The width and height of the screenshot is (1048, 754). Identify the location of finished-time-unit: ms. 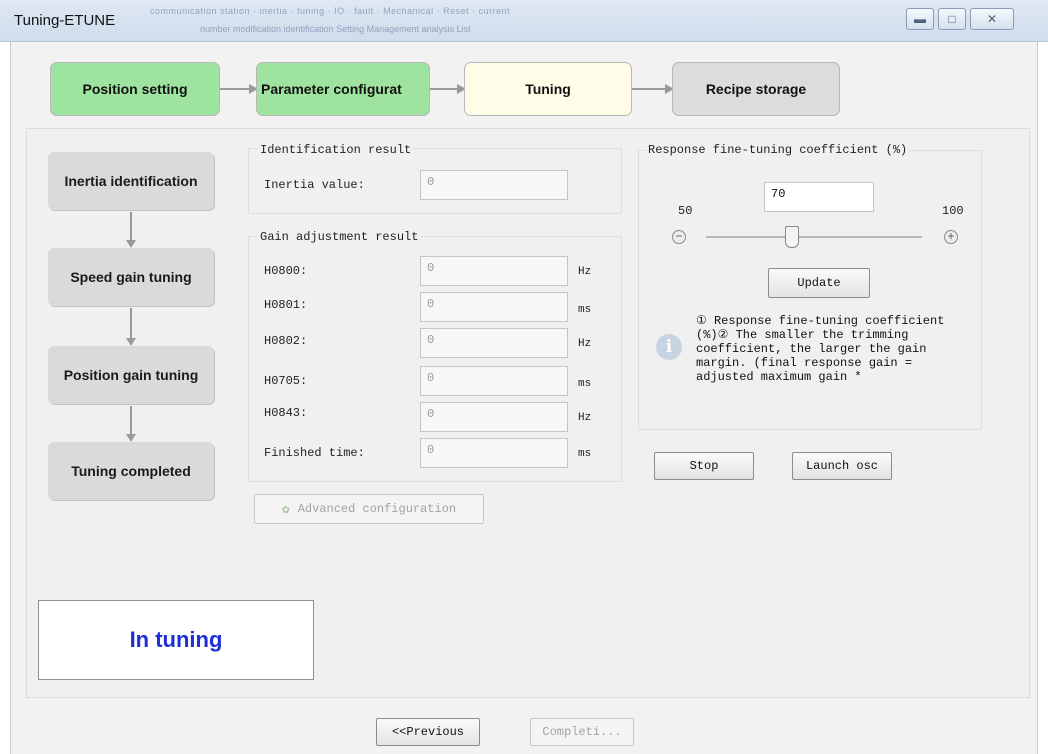
(585, 454).